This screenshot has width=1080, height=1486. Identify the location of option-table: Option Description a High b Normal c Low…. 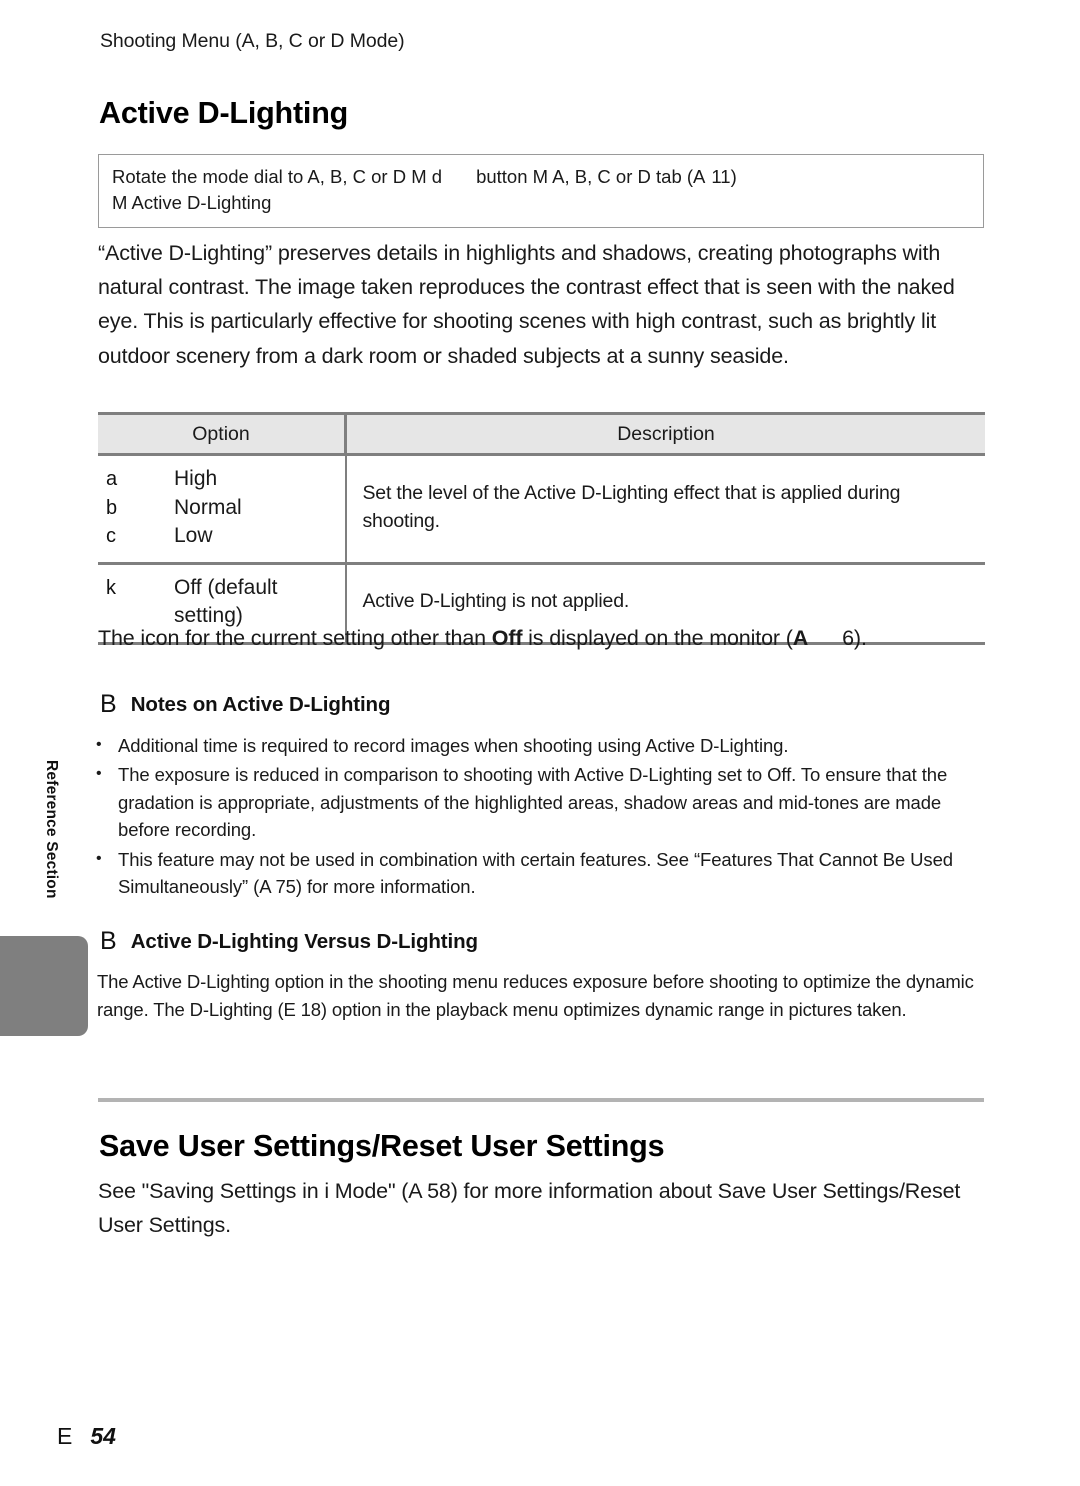
(541, 528).